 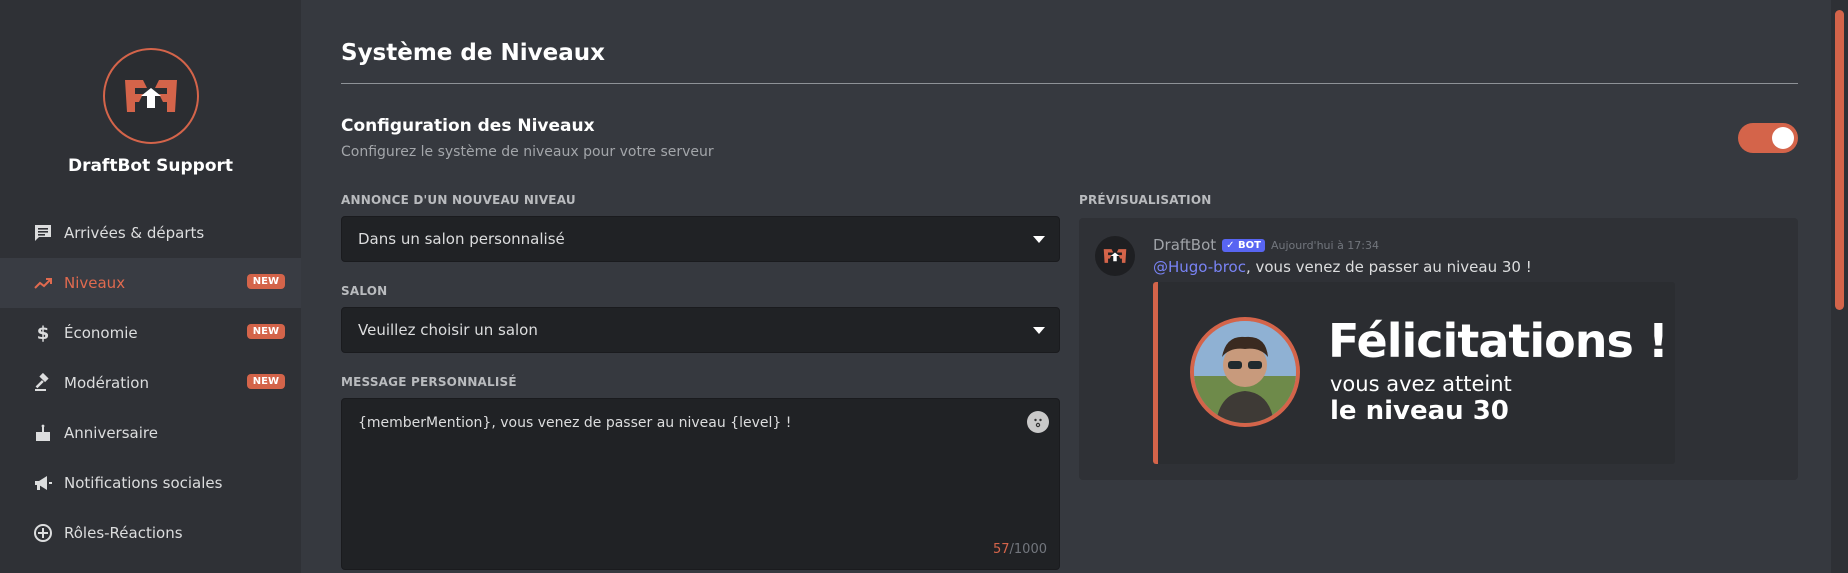 I want to click on message-header: DraftBot ✓ BOT Aujourd'hui à 17:34, so click(x=1266, y=245).